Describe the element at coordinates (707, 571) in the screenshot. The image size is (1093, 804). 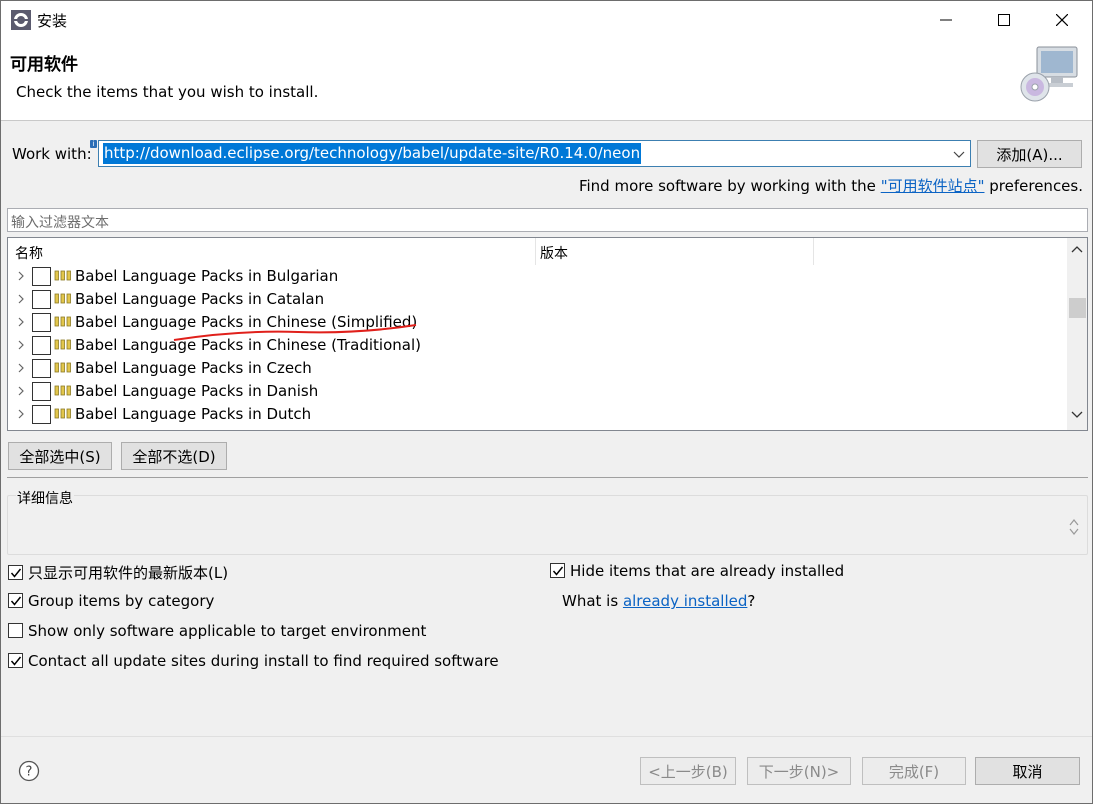
I see `hide-installed-label: Hide items that are already installed` at that location.